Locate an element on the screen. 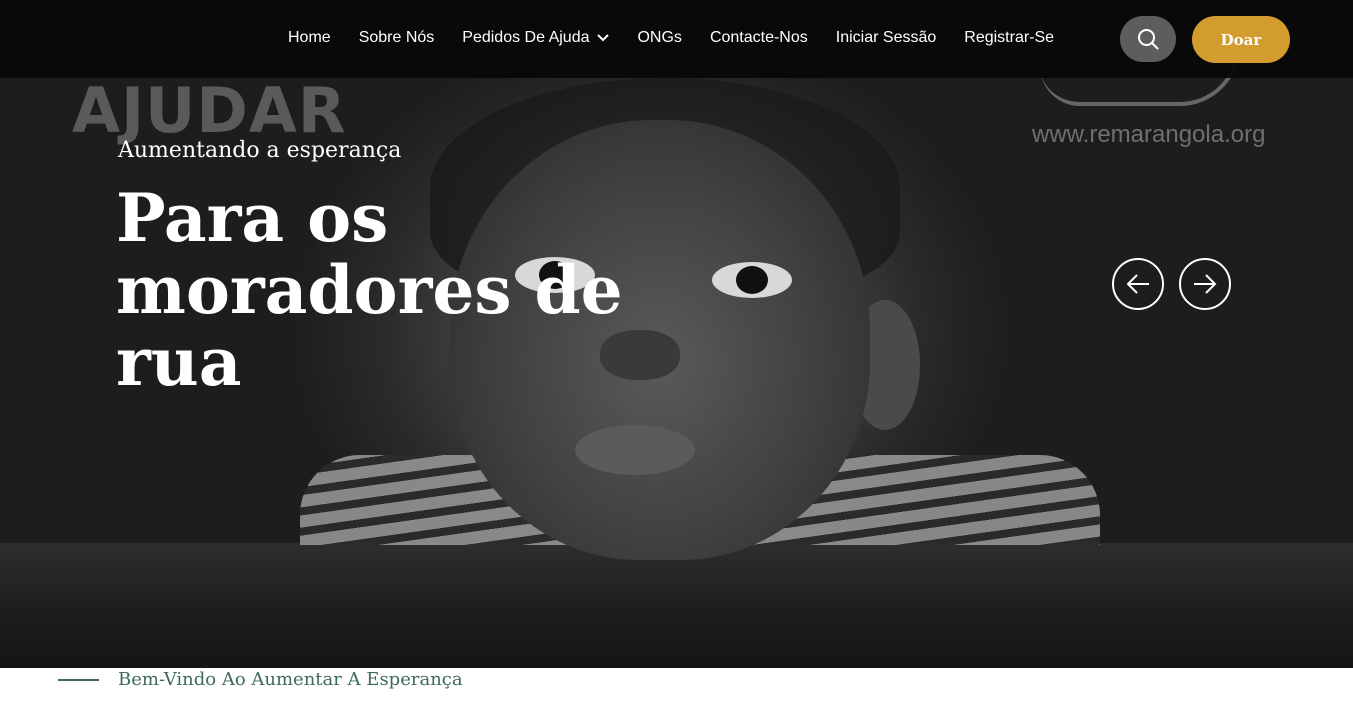 The height and width of the screenshot is (704, 1353). slider-prev-button is located at coordinates (1138, 284).